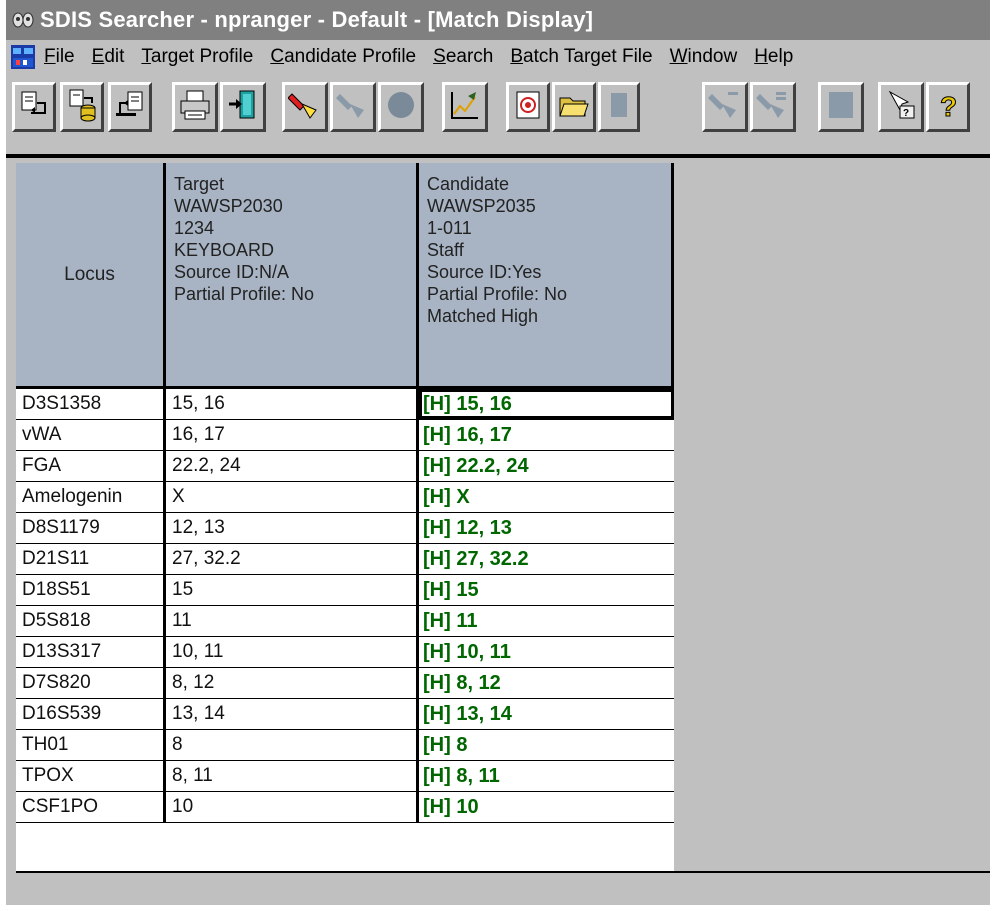 Image resolution: width=996 pixels, height=911 pixels. I want to click on target-allele-cell: 8, 11, so click(292, 776).